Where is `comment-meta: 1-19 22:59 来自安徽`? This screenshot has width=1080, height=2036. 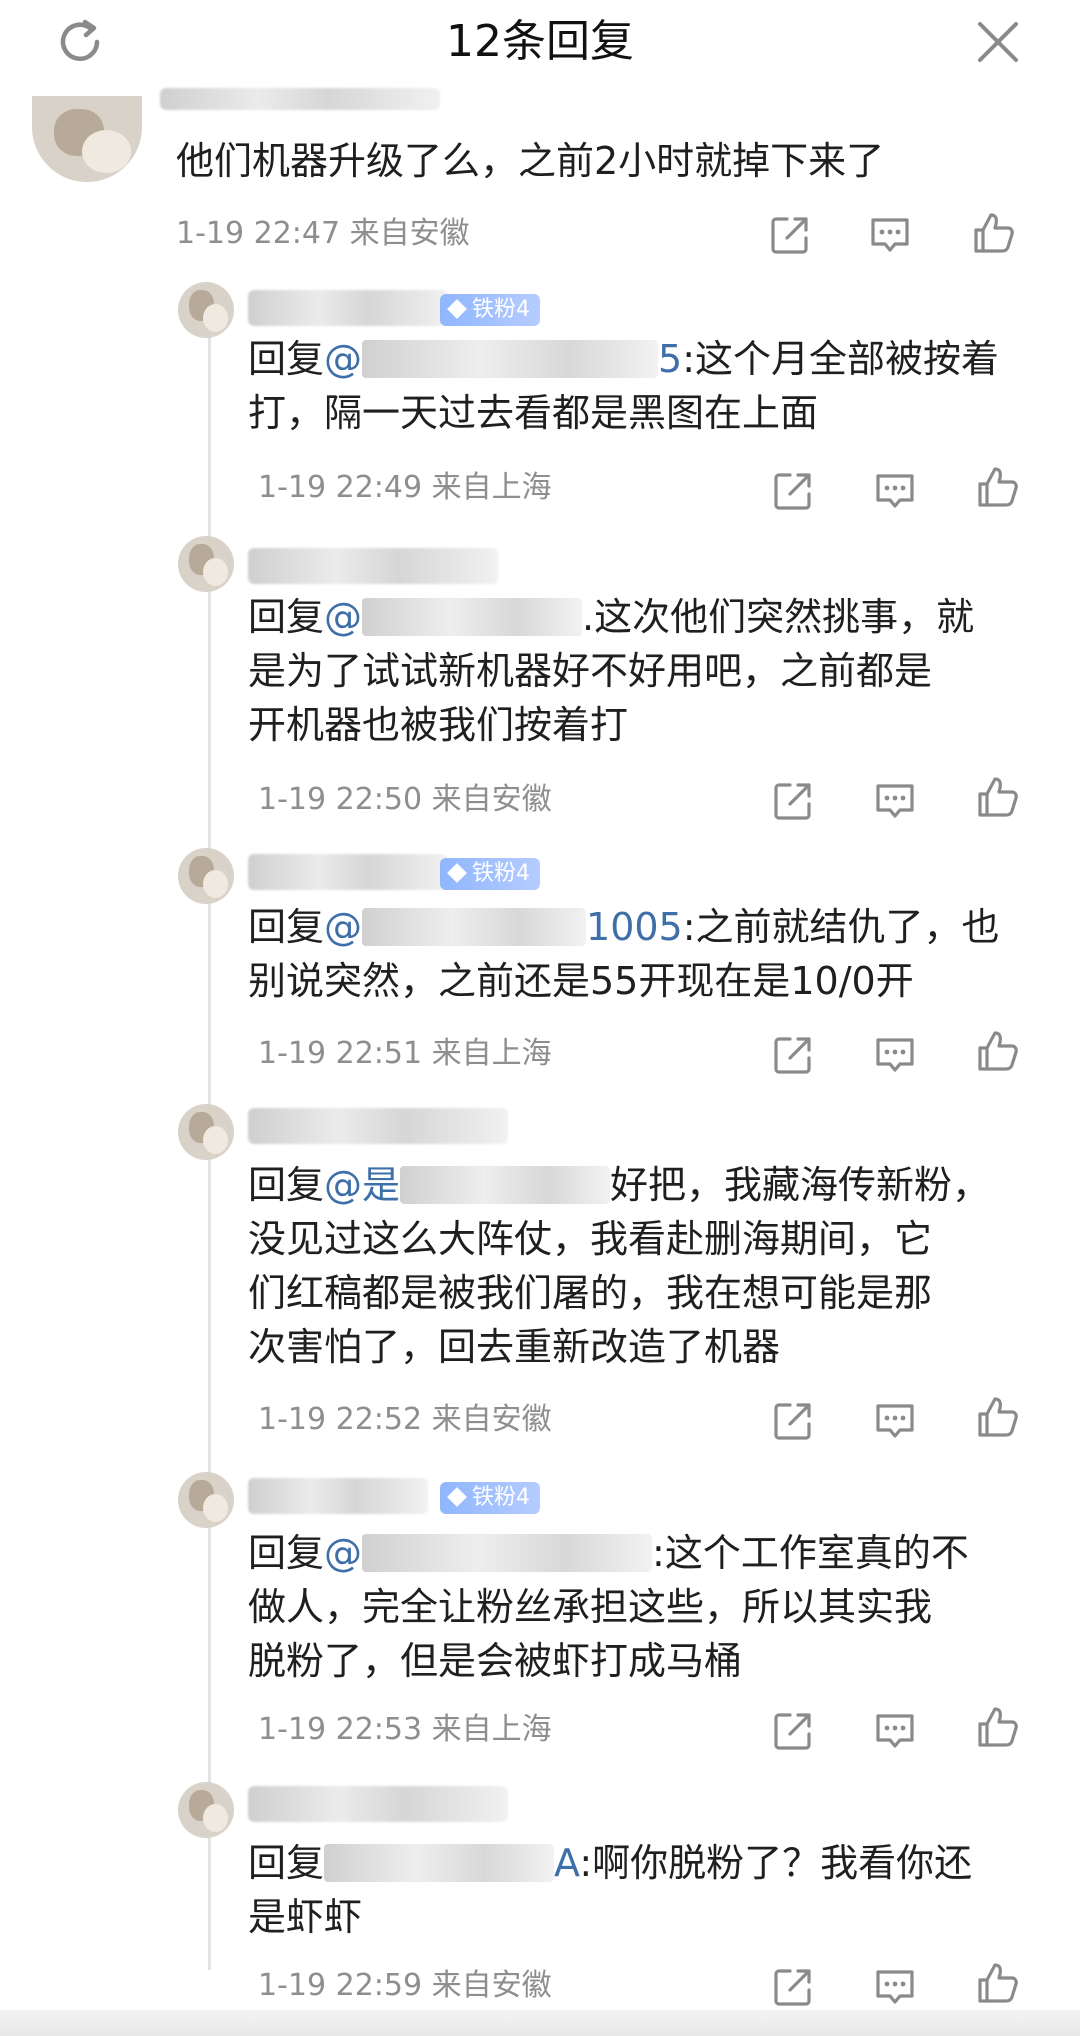 comment-meta: 1-19 22:59 来自安徽 is located at coordinates (405, 1985).